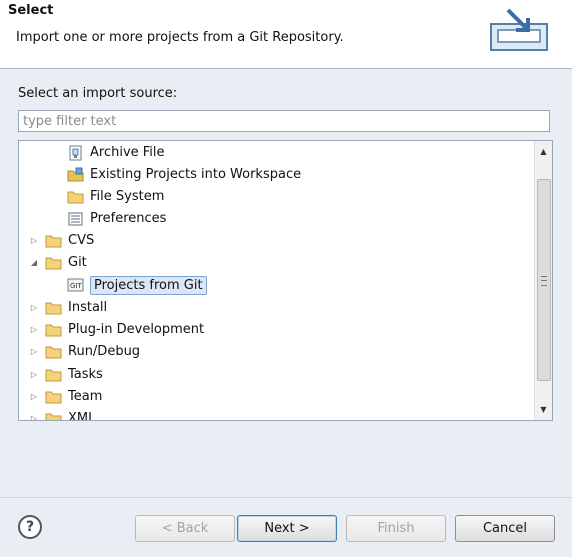 This screenshot has width=572, height=557. What do you see at coordinates (31, 10) in the screenshot?
I see `page-title: Select` at bounding box center [31, 10].